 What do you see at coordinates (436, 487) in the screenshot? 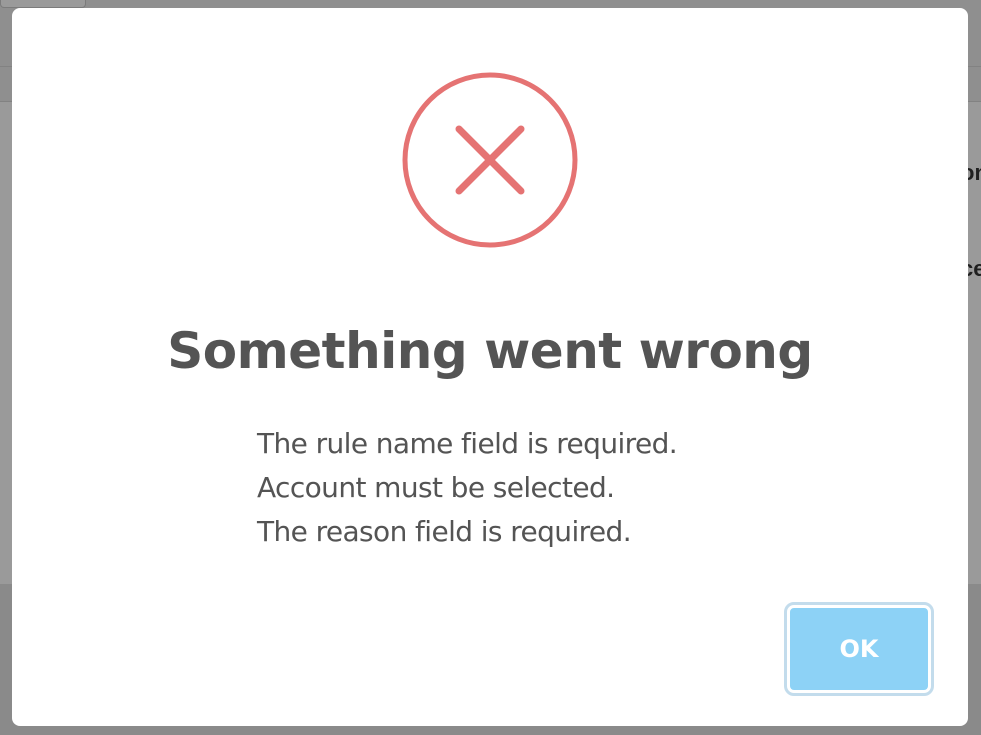
I see `error-message: Account must be selected.` at bounding box center [436, 487].